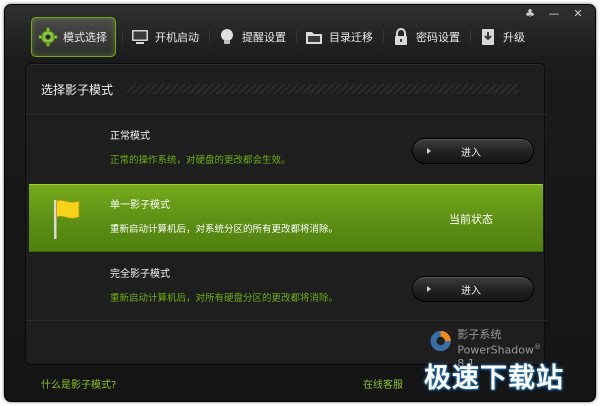 This screenshot has height=406, width=600. I want to click on online-support-link: 在线客服, so click(383, 383).